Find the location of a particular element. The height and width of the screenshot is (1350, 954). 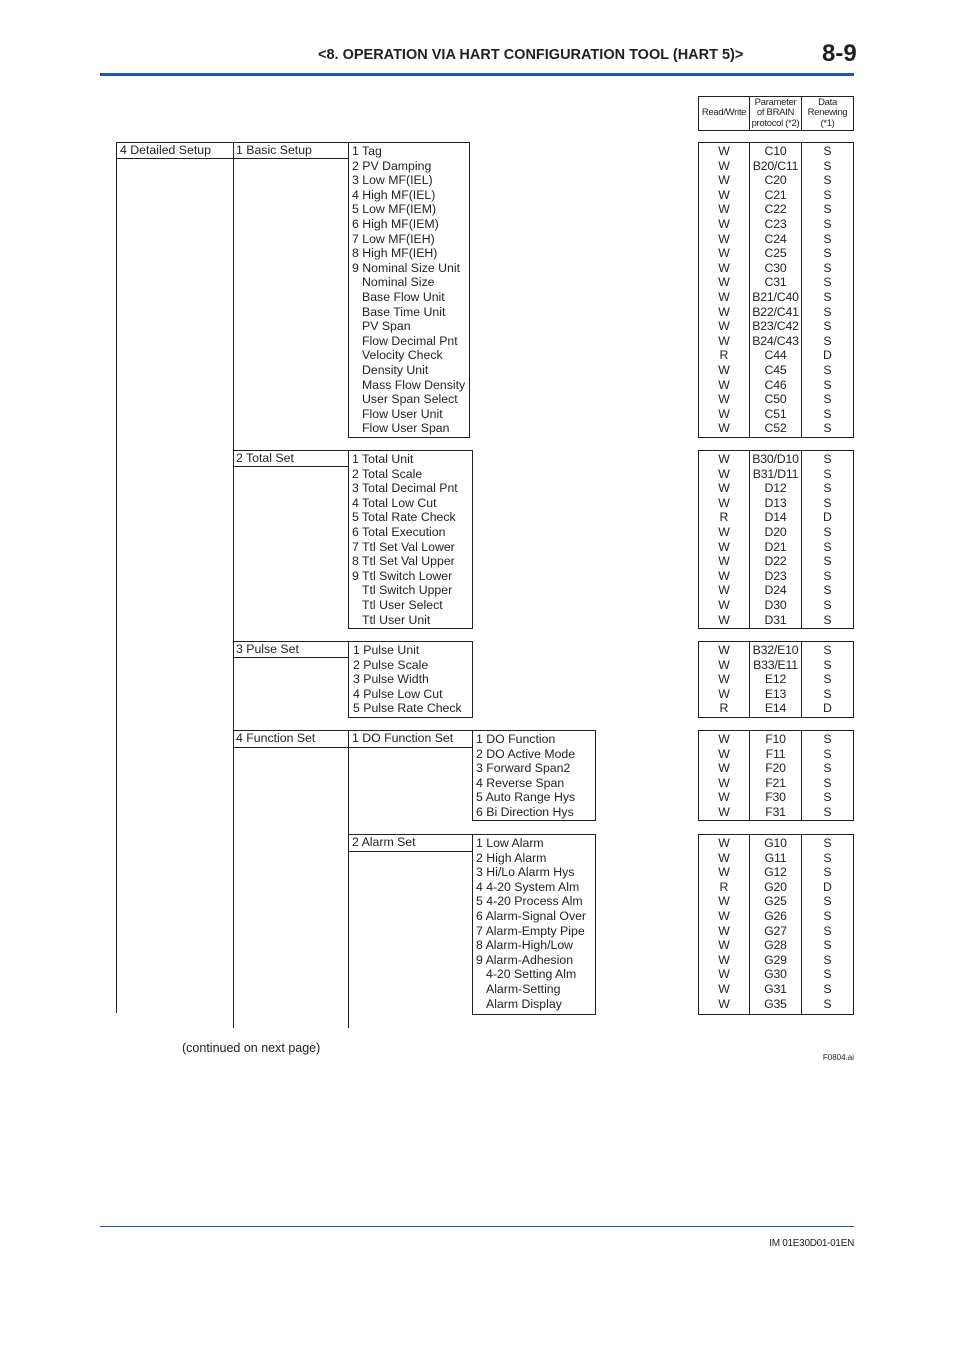

menu-item: 9 Ttl Switch Lower is located at coordinates (402, 575).